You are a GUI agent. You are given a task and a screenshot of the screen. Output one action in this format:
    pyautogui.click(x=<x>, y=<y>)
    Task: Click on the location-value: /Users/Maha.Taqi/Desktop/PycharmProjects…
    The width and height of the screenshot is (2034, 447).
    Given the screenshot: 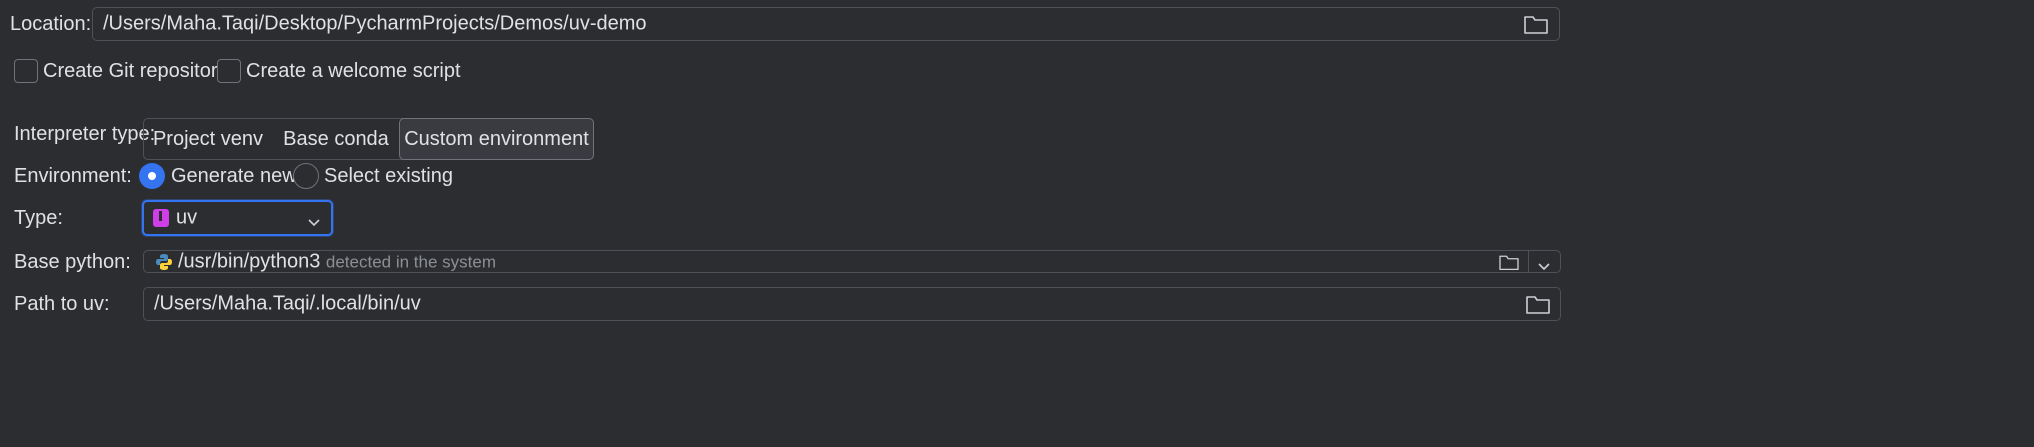 What is the action you would take?
    pyautogui.click(x=375, y=23)
    